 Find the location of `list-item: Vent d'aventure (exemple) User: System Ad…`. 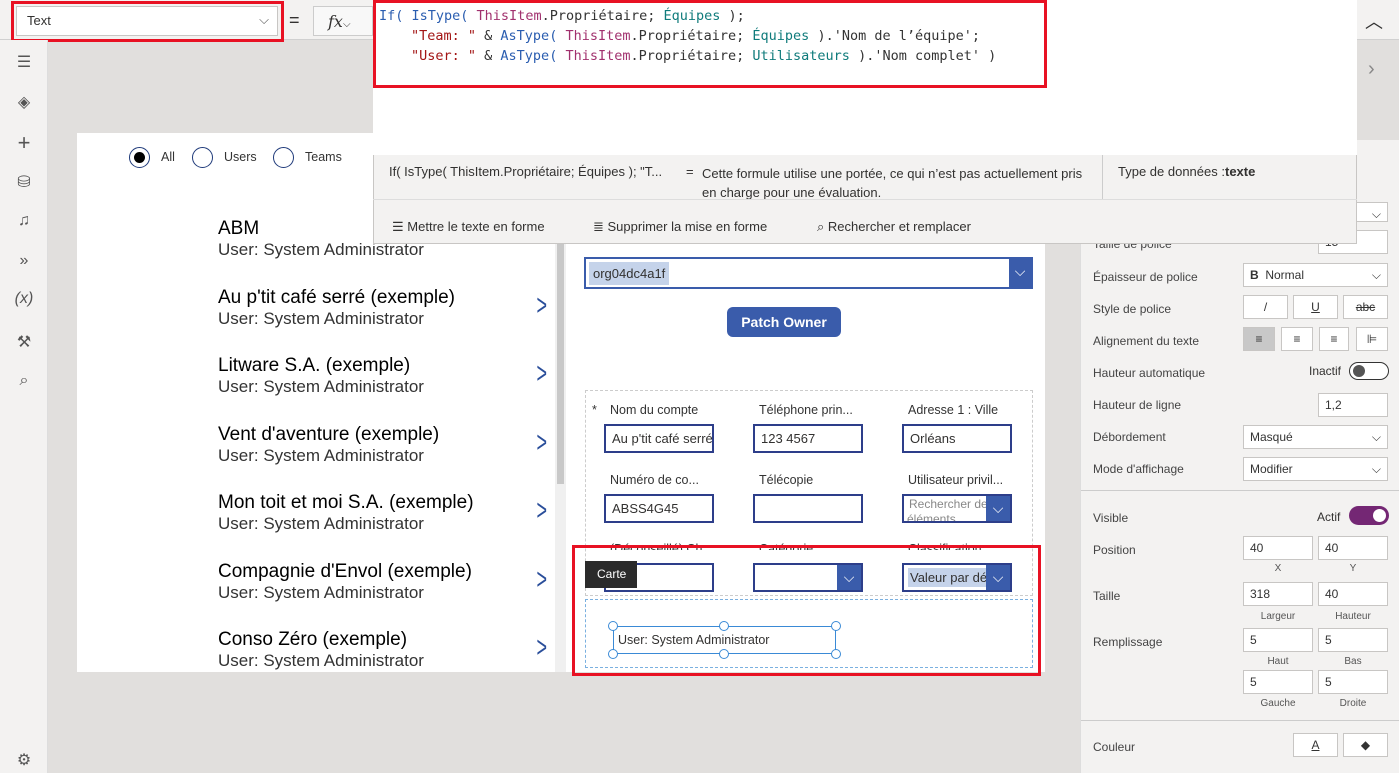

list-item: Vent d'aventure (exemple) User: System Ad… is located at coordinates (383, 445).